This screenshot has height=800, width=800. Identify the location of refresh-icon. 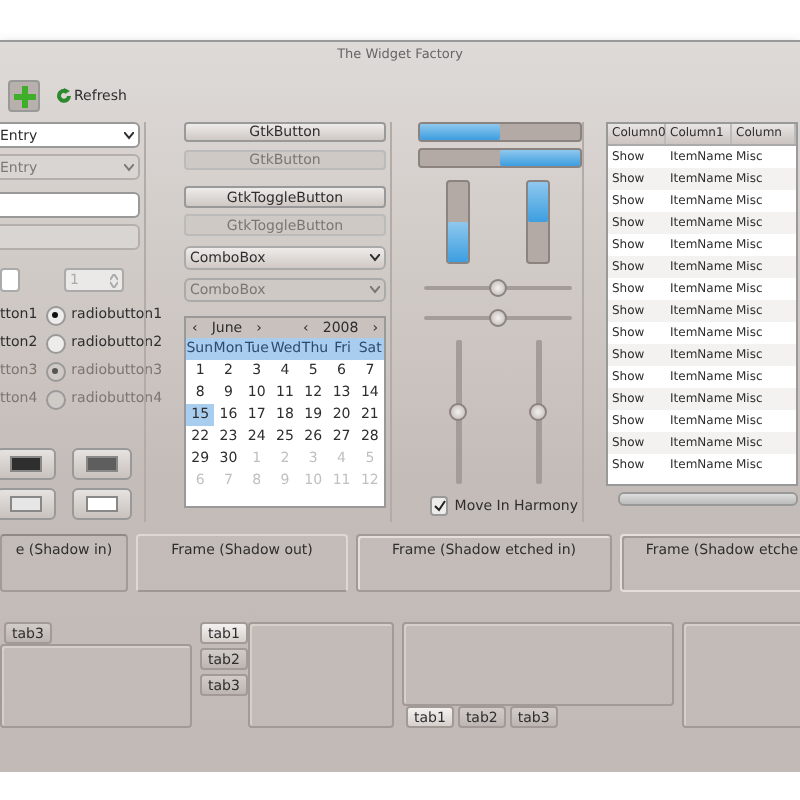
(64, 96).